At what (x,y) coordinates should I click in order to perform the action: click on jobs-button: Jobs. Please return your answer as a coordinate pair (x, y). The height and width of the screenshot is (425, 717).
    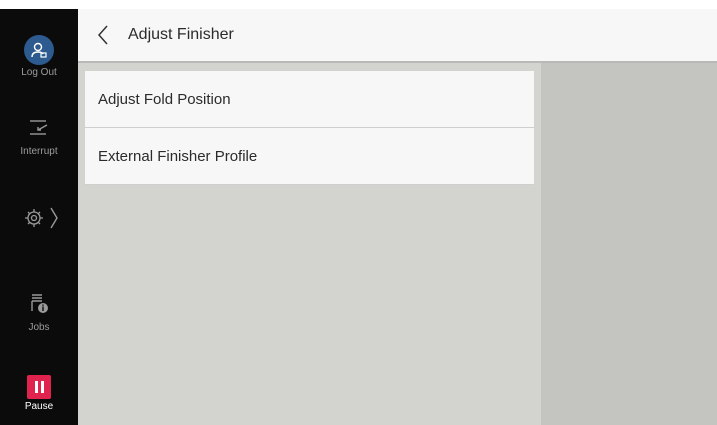
    Looking at the image, I should click on (39, 311).